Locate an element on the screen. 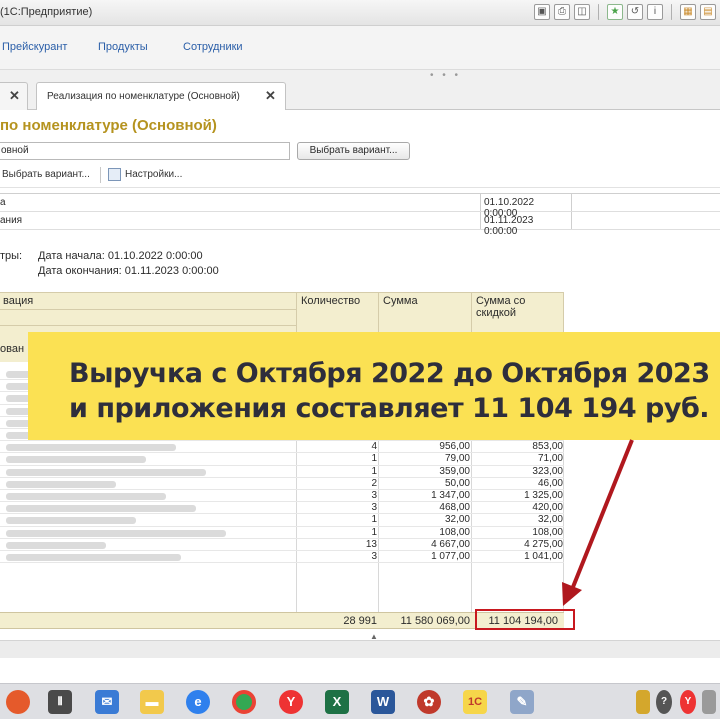 Image resolution: width=720 pixels, height=719 pixels. table-row: 4 956,00 853,00 is located at coordinates (282, 447).